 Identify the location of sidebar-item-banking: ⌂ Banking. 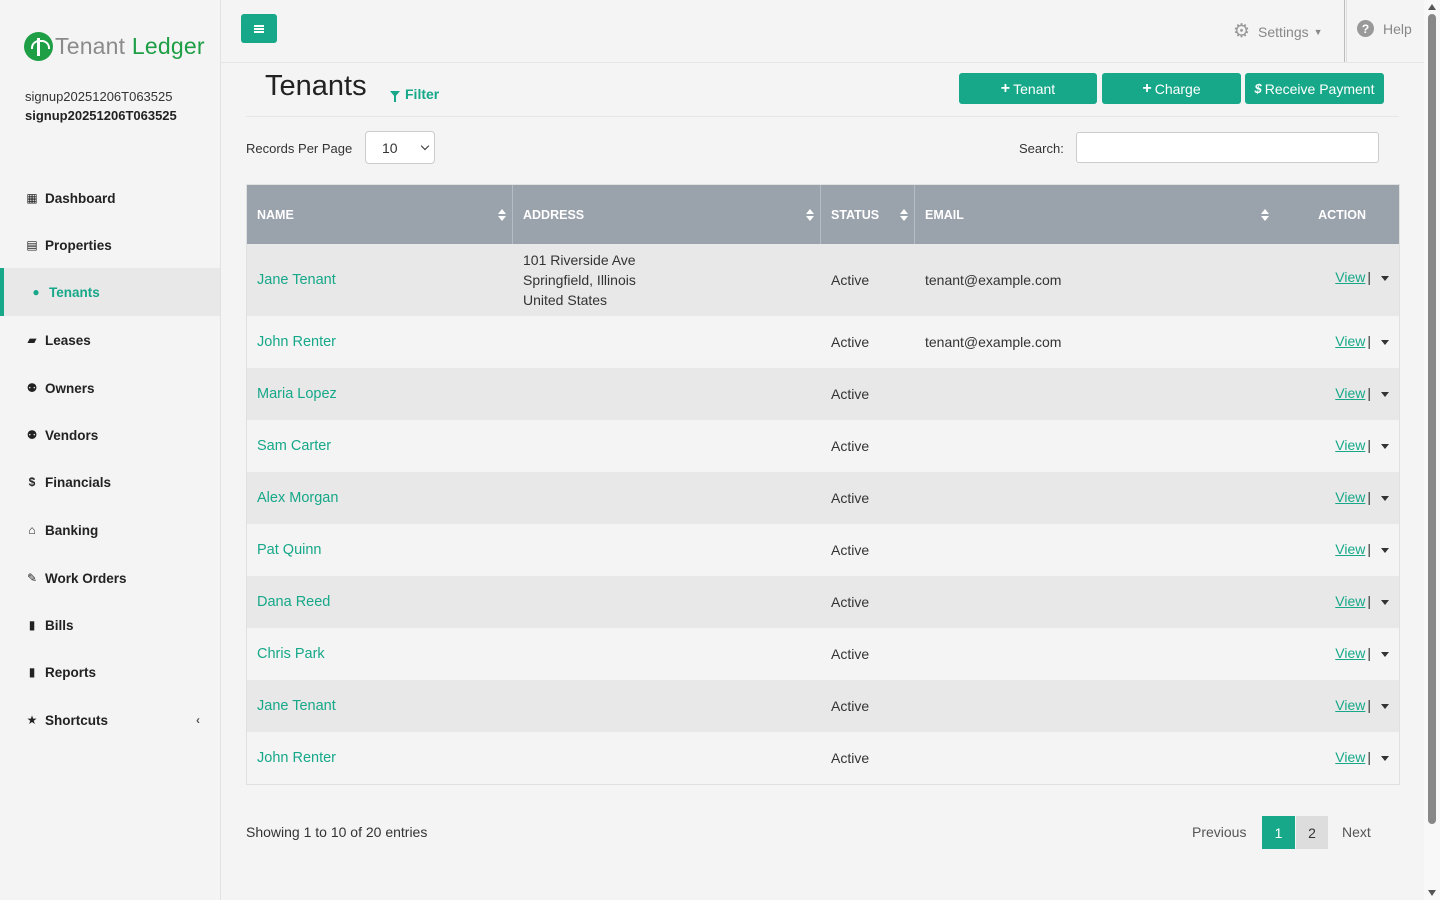
(110, 530).